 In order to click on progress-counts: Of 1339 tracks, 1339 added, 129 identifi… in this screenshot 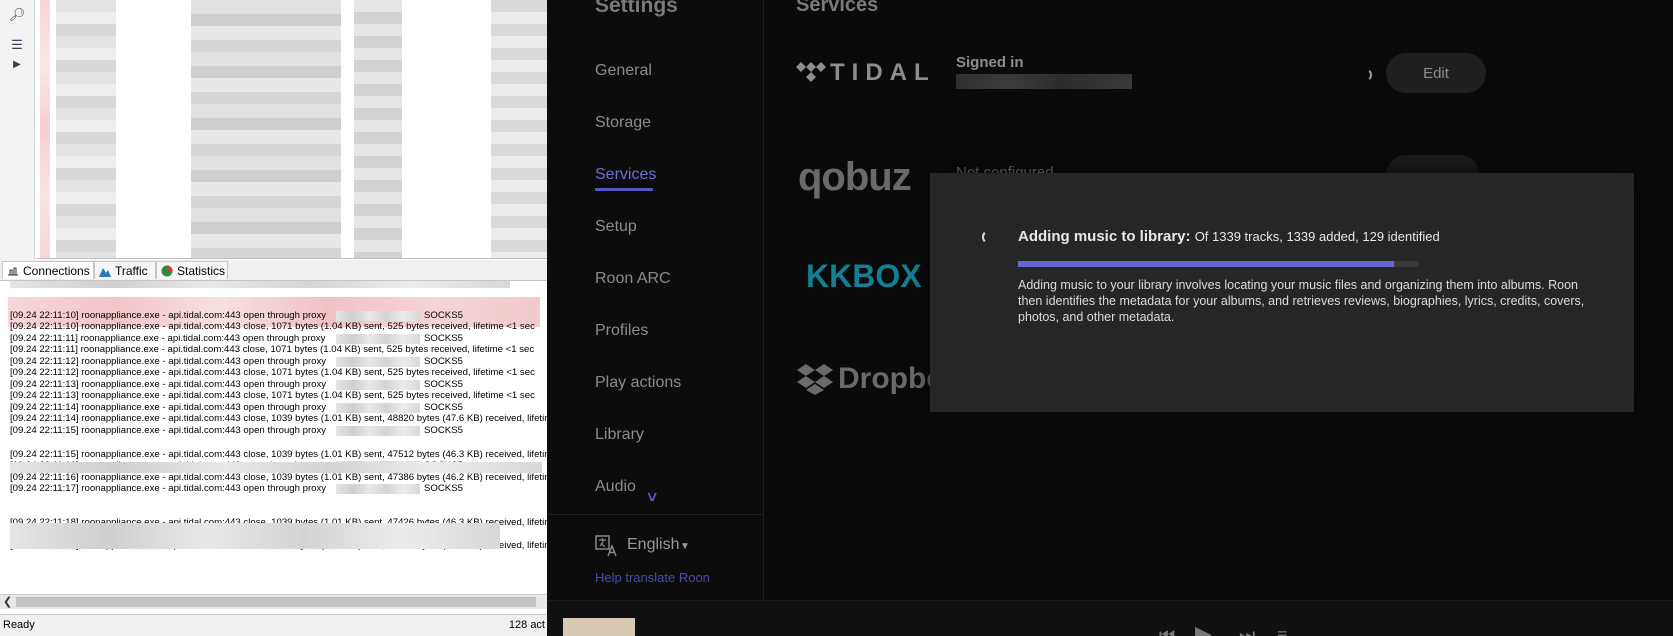, I will do `click(1317, 236)`.